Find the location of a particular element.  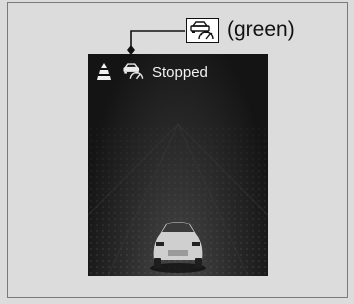

lane-cone-icon is located at coordinates (104, 71).